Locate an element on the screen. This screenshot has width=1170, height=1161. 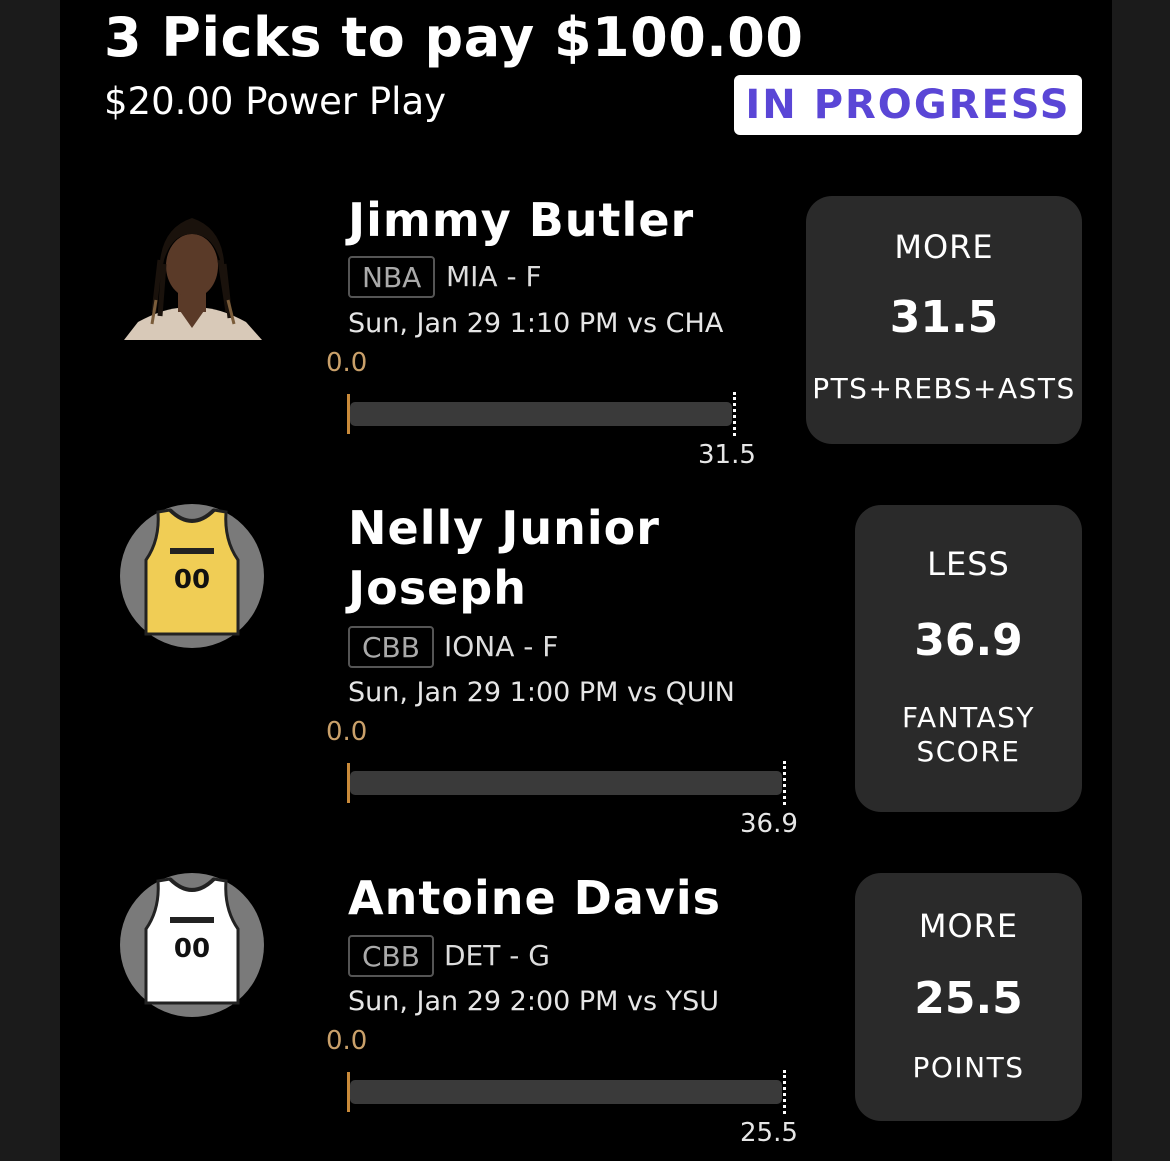
progress-target-value: 31.5 is located at coordinates (727, 455).